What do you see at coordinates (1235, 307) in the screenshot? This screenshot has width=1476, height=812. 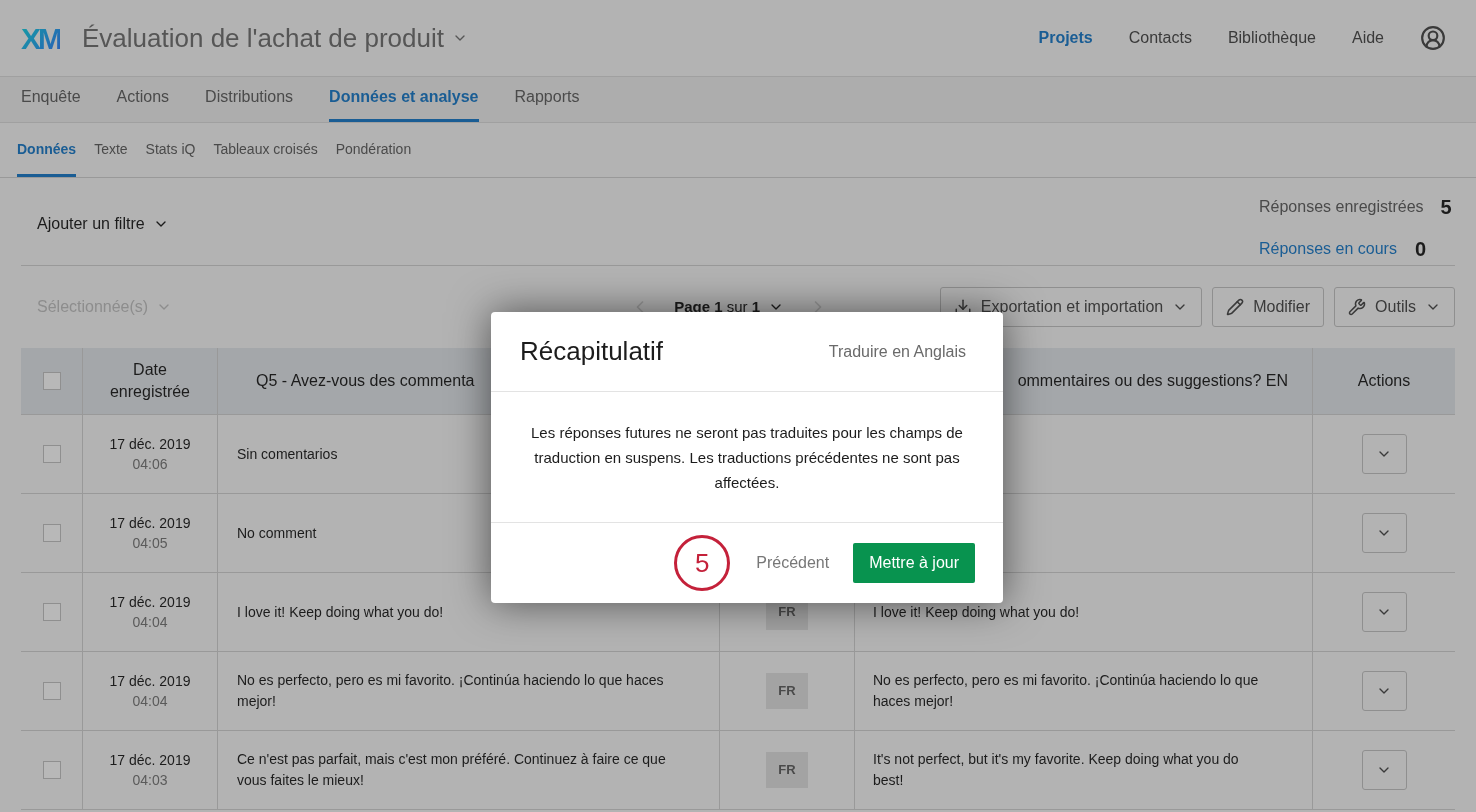 I see `pencil-icon` at bounding box center [1235, 307].